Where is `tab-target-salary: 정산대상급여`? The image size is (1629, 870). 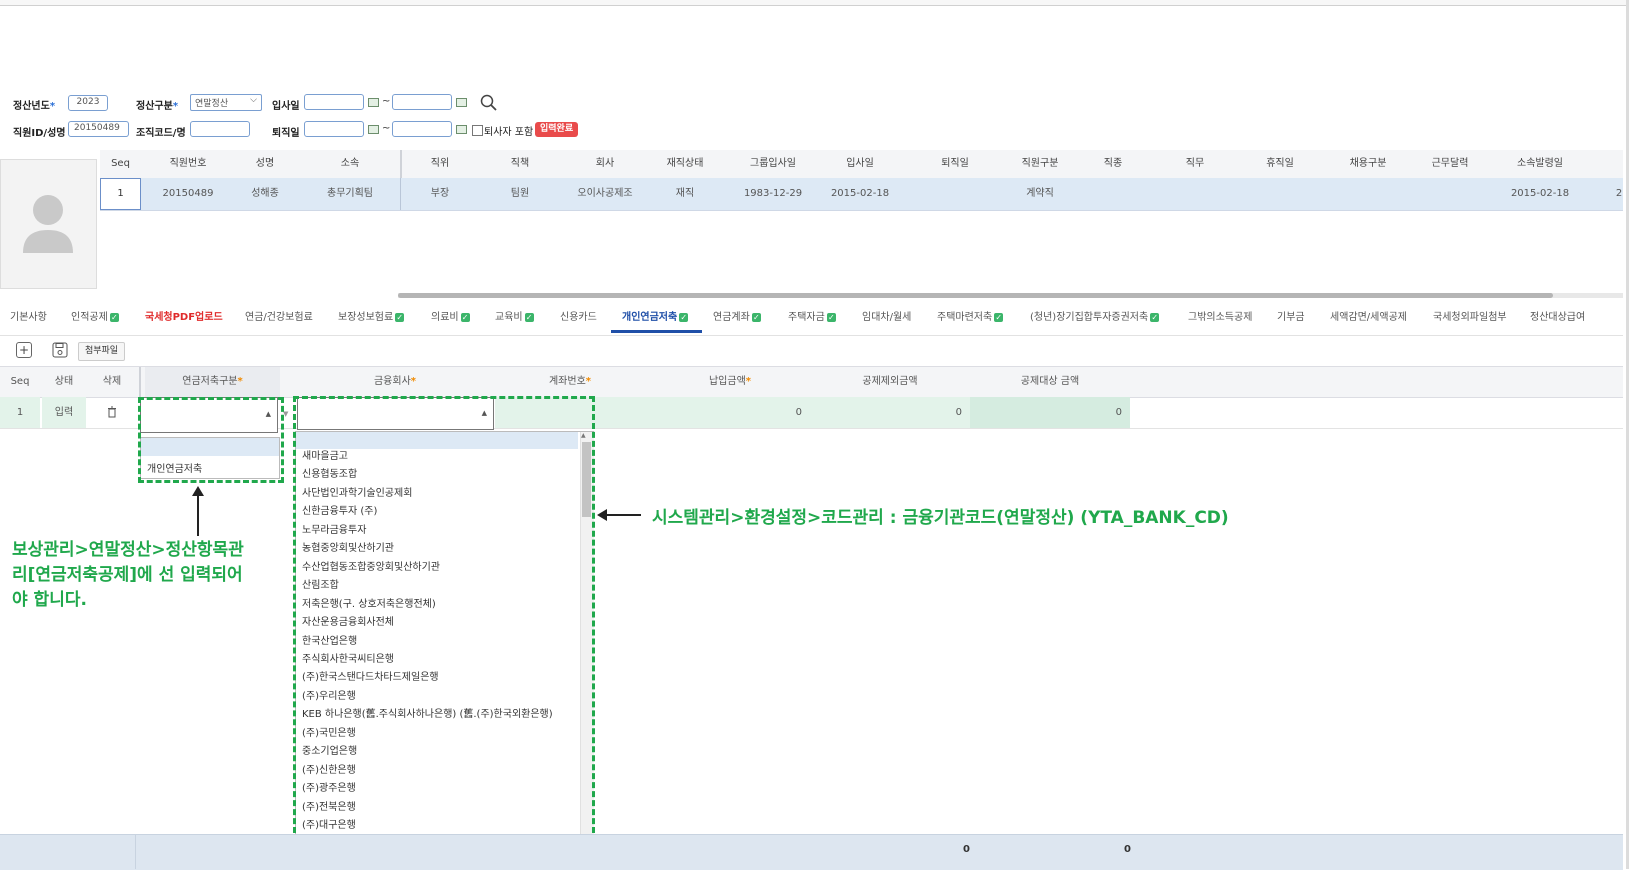
tab-target-salary: 정산대상급여 is located at coordinates (1557, 318).